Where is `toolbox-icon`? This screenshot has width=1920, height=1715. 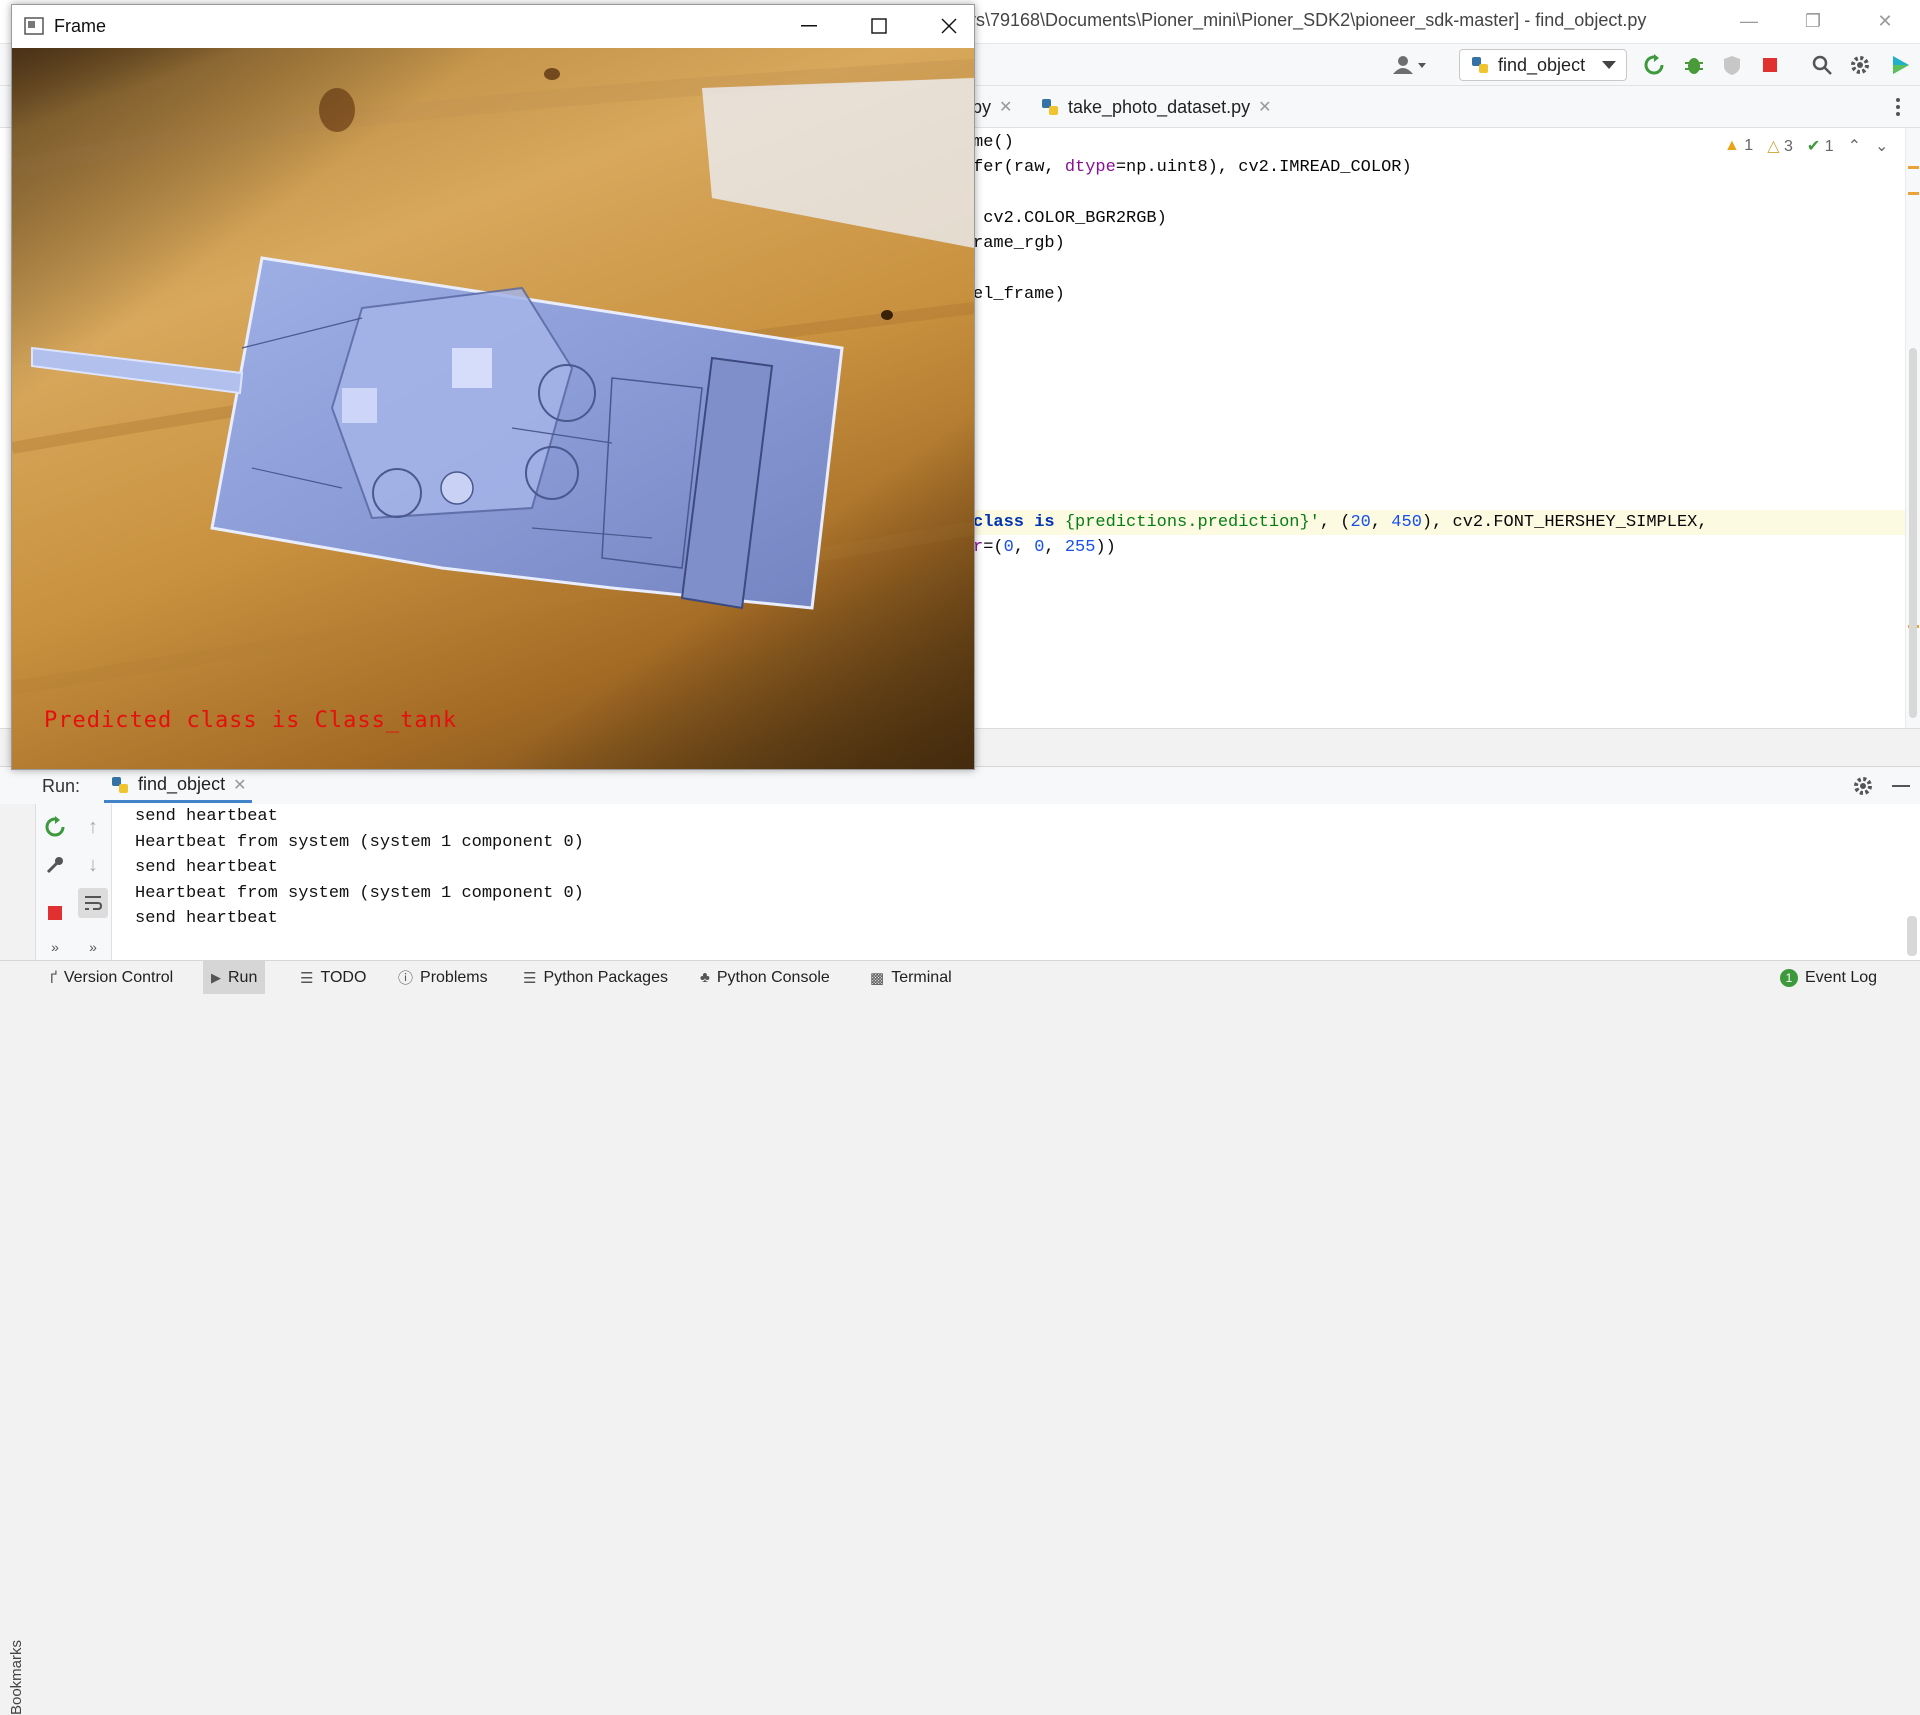
toolbox-icon is located at coordinates (1901, 65).